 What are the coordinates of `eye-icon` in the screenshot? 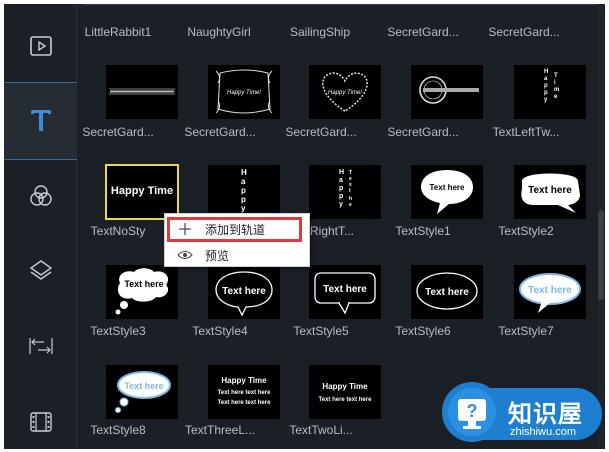 It's located at (185, 255).